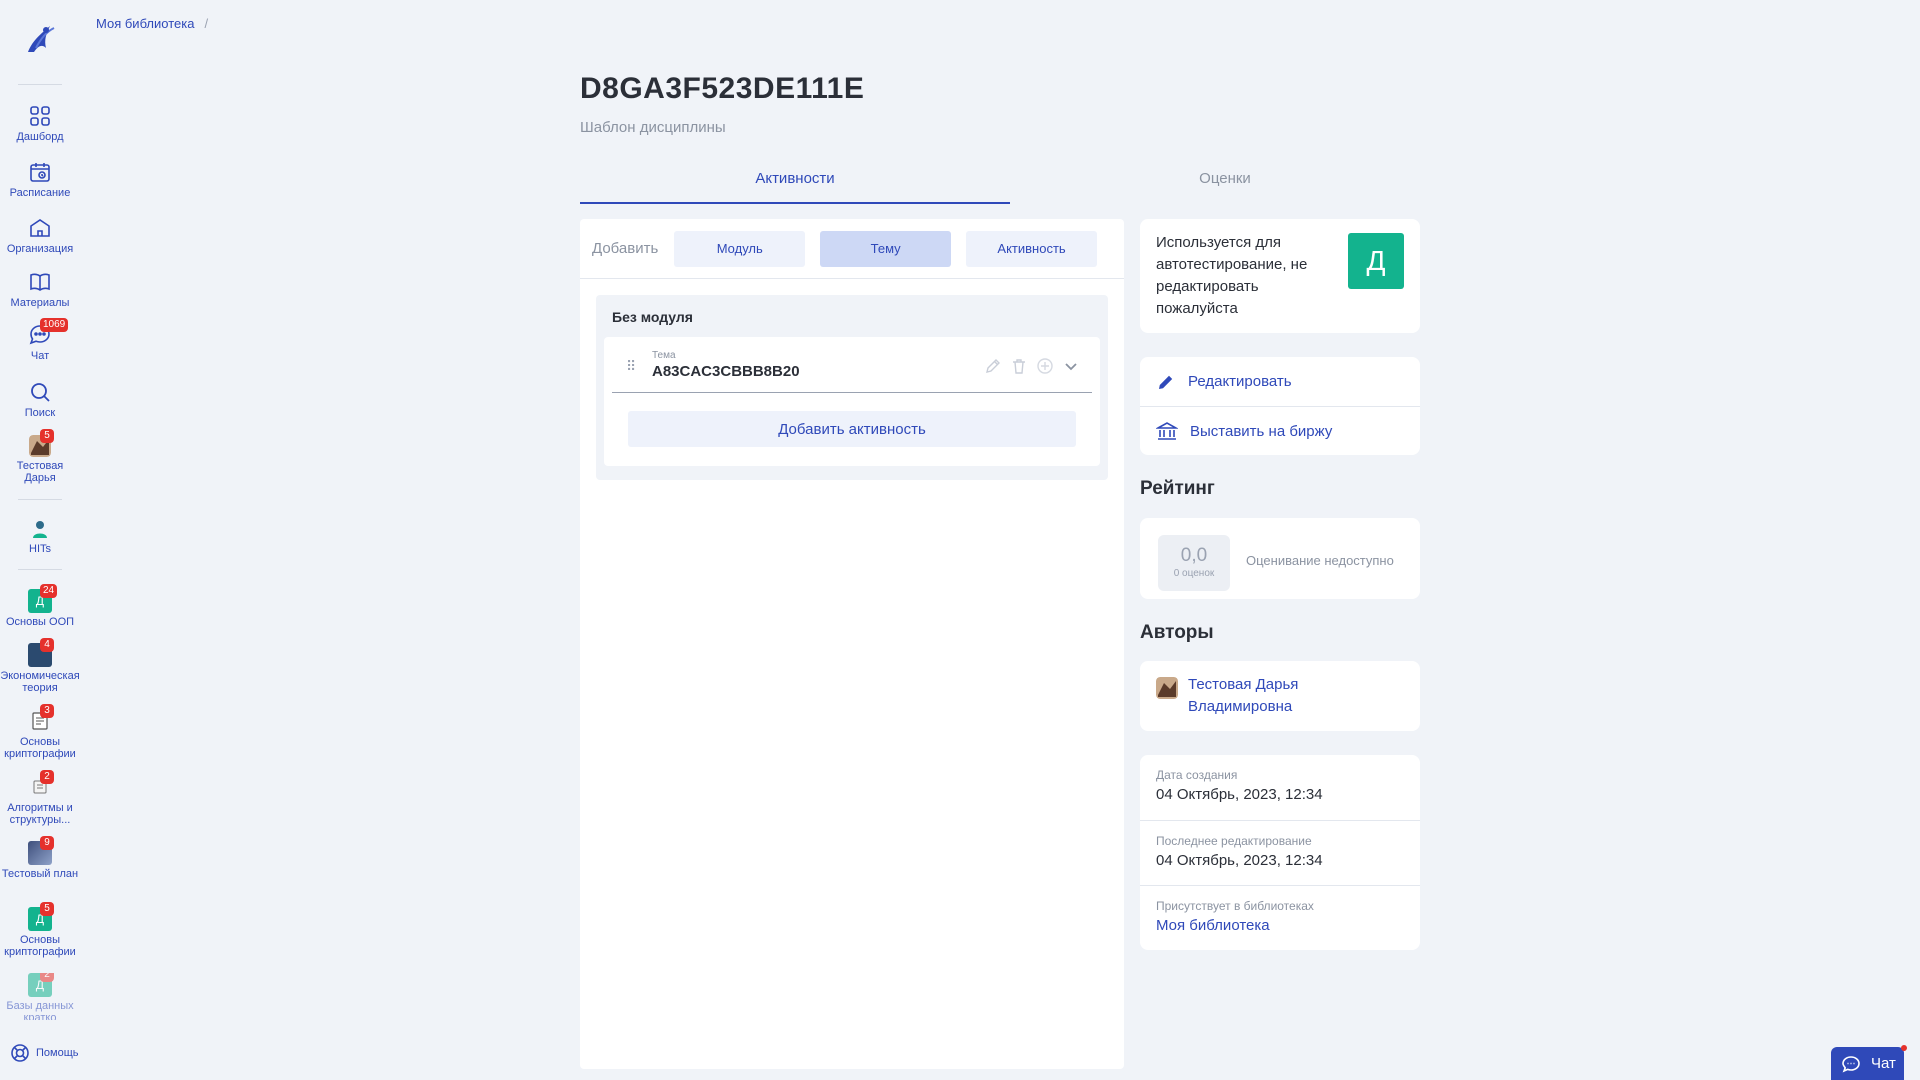  Describe the element at coordinates (57, 1053) in the screenshot. I see `help-label: Помощь` at that location.